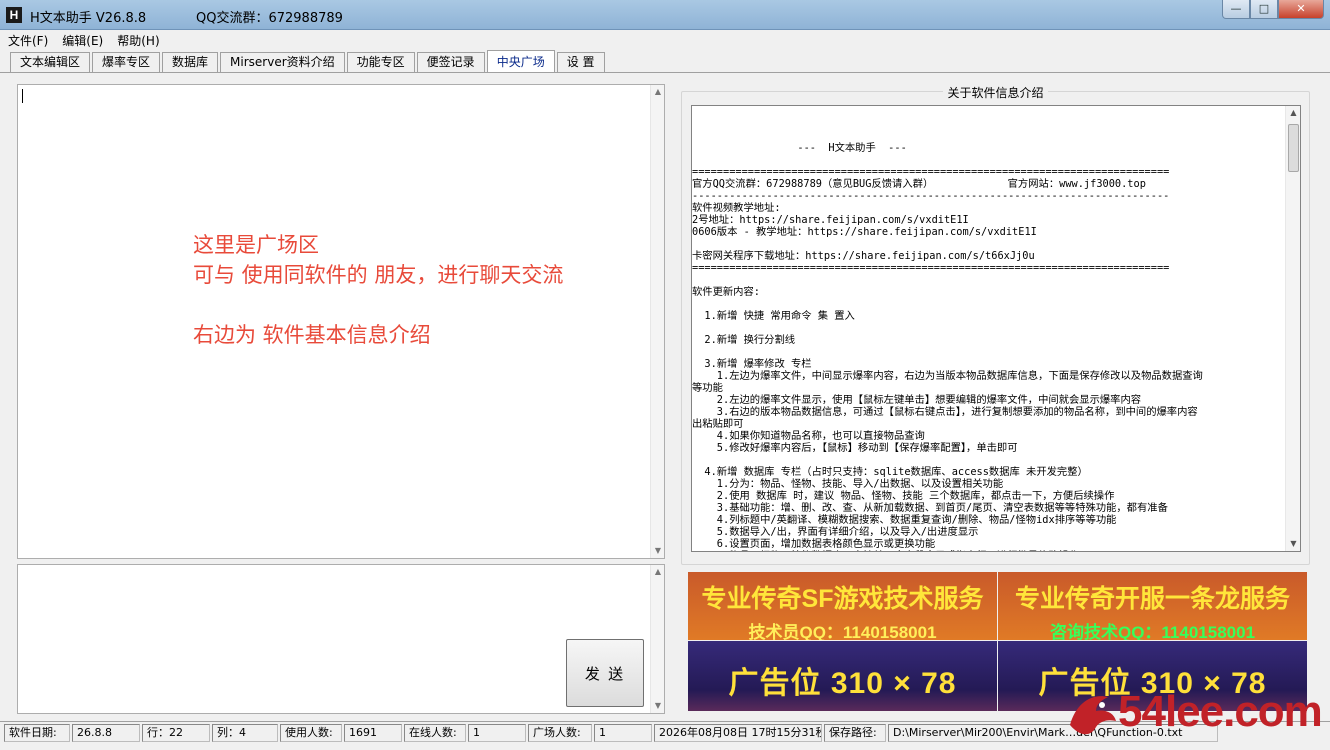  Describe the element at coordinates (450, 62) in the screenshot. I see `tab-notes: 便签记录` at that location.